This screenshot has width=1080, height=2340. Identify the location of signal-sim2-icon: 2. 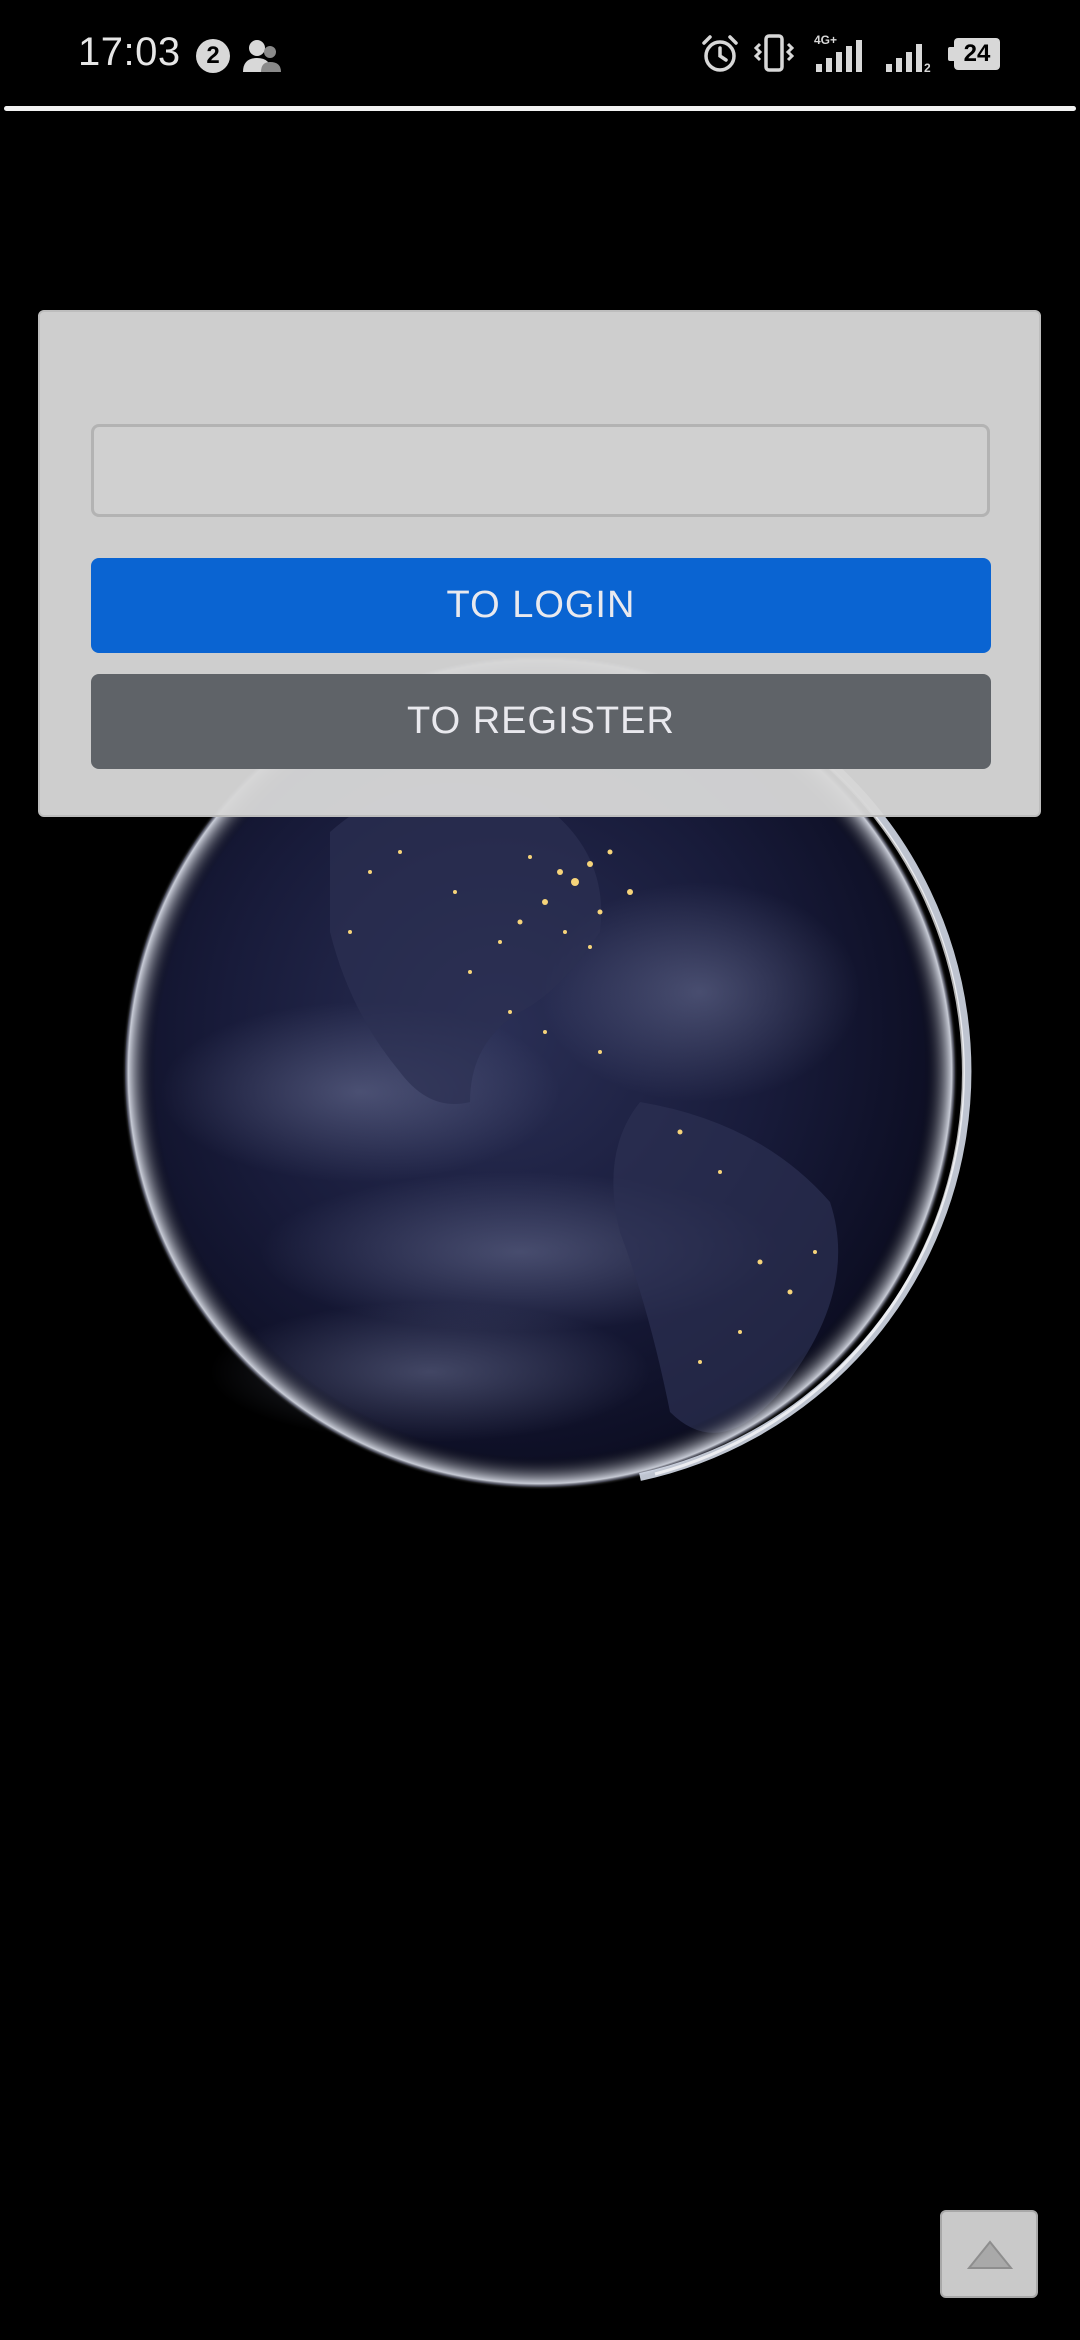
(908, 59).